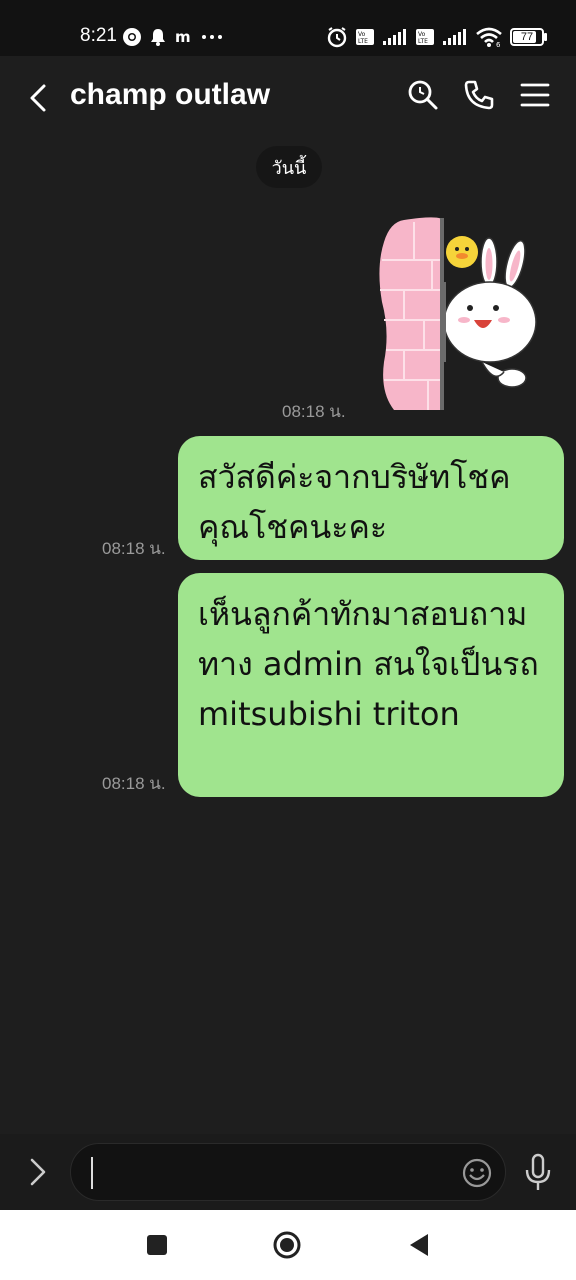 Image resolution: width=576 pixels, height=1280 pixels. I want to click on message-bubble: สวัสดีค่ะจากบริษัทโชคคุณโชคนะคะ, so click(371, 498).